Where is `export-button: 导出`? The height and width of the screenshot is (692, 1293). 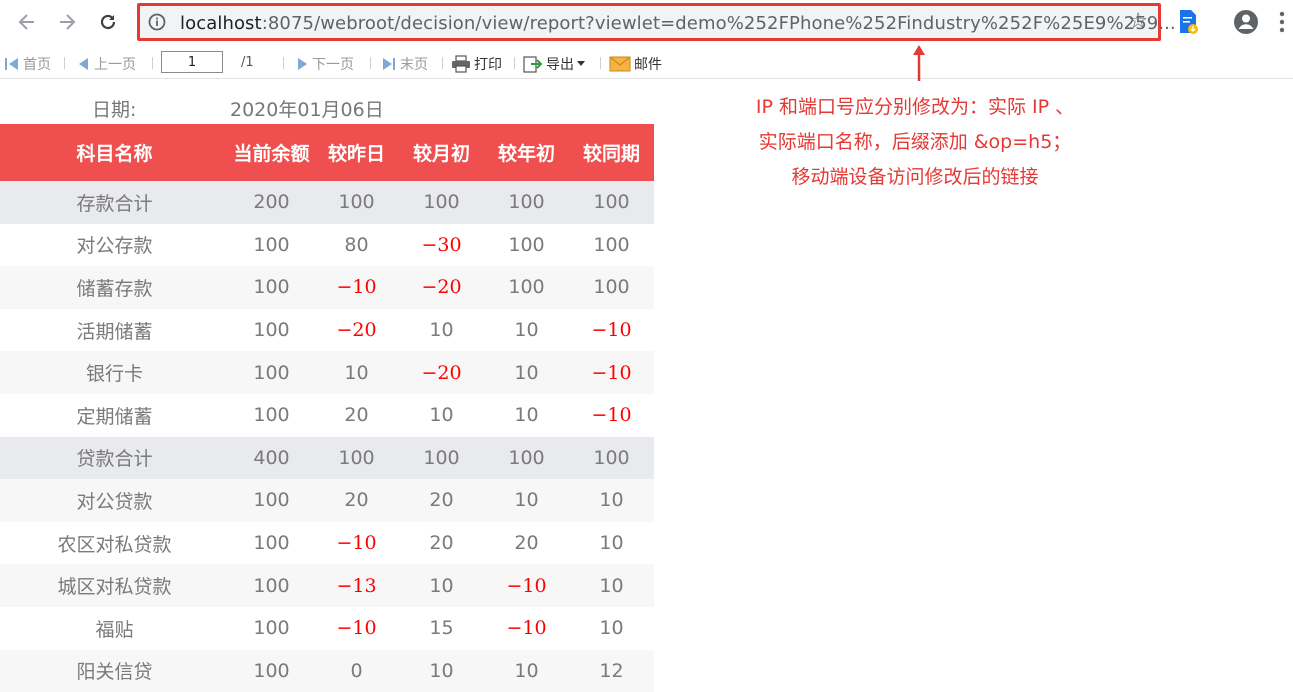
export-button: 导出 is located at coordinates (554, 64).